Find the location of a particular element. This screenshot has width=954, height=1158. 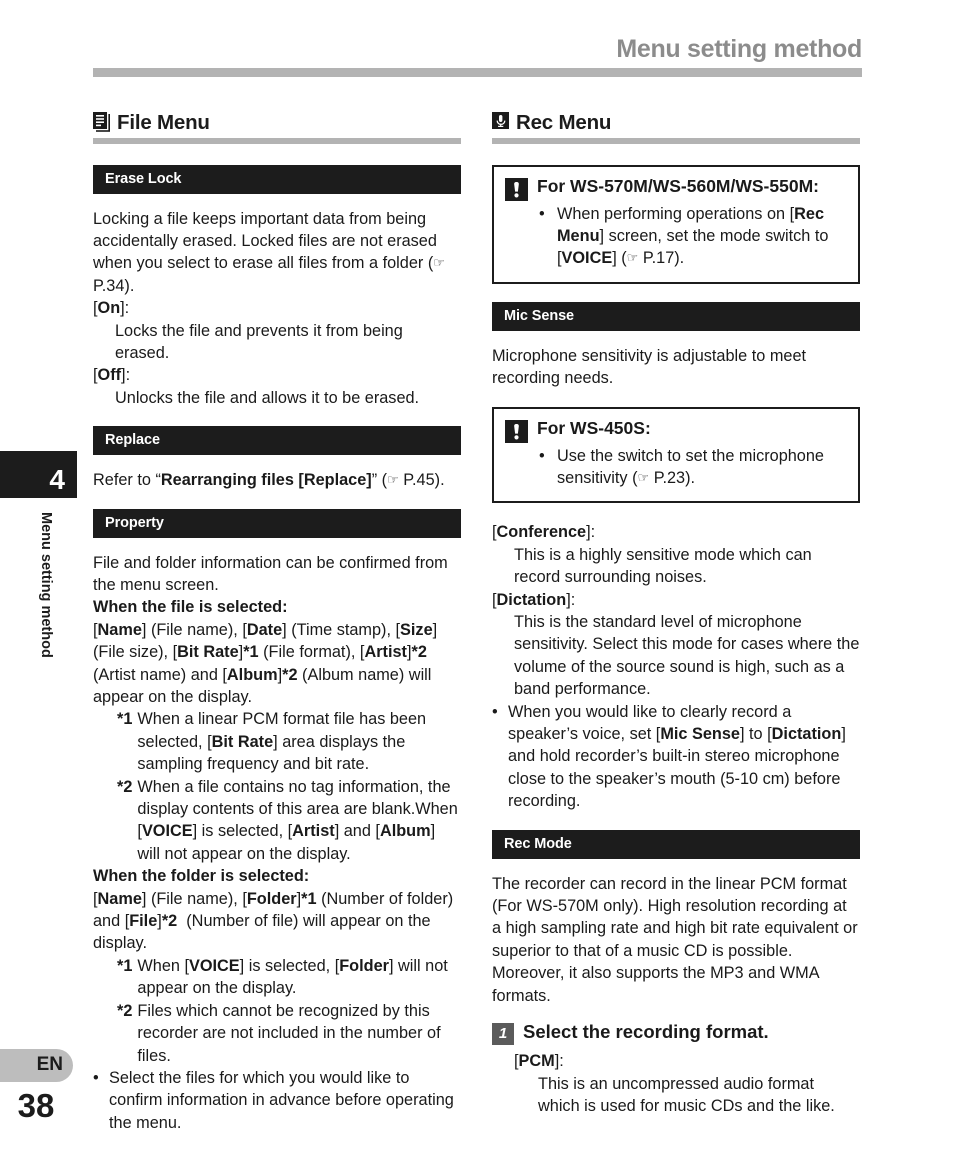

erase-lock-on-label: [On]: is located at coordinates (111, 308).